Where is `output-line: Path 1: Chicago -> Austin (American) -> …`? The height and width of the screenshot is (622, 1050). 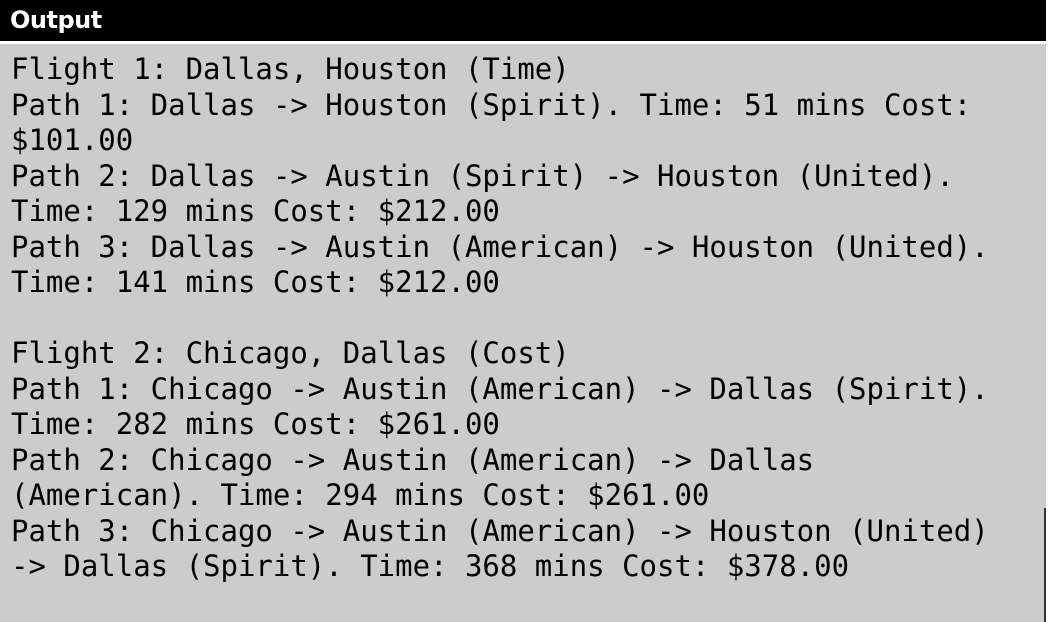
output-line: Path 1: Chicago -> Austin (American) -> … is located at coordinates (500, 388).